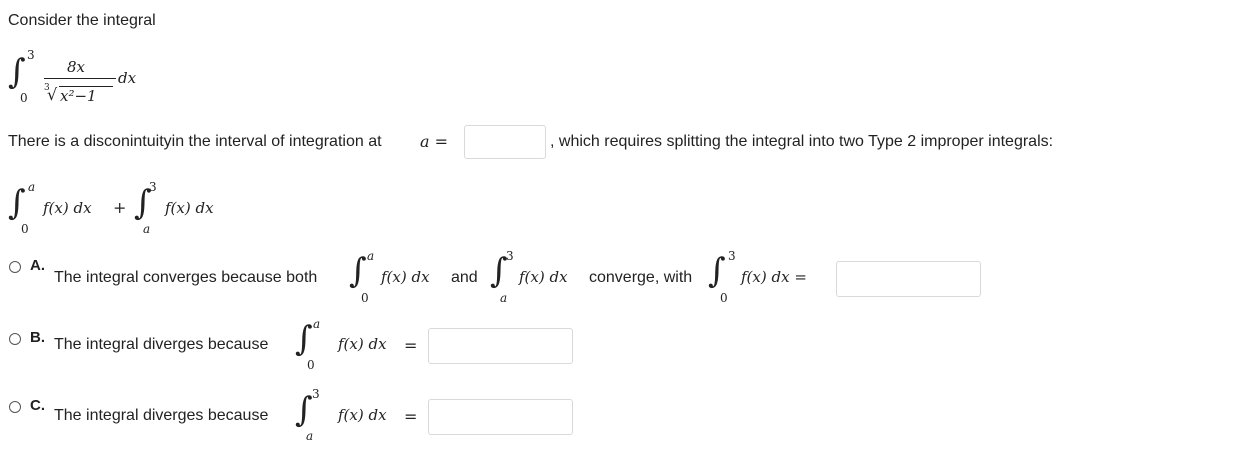 This screenshot has height=449, width=1244. What do you see at coordinates (120, 207) in the screenshot?
I see `plus-sign: +` at bounding box center [120, 207].